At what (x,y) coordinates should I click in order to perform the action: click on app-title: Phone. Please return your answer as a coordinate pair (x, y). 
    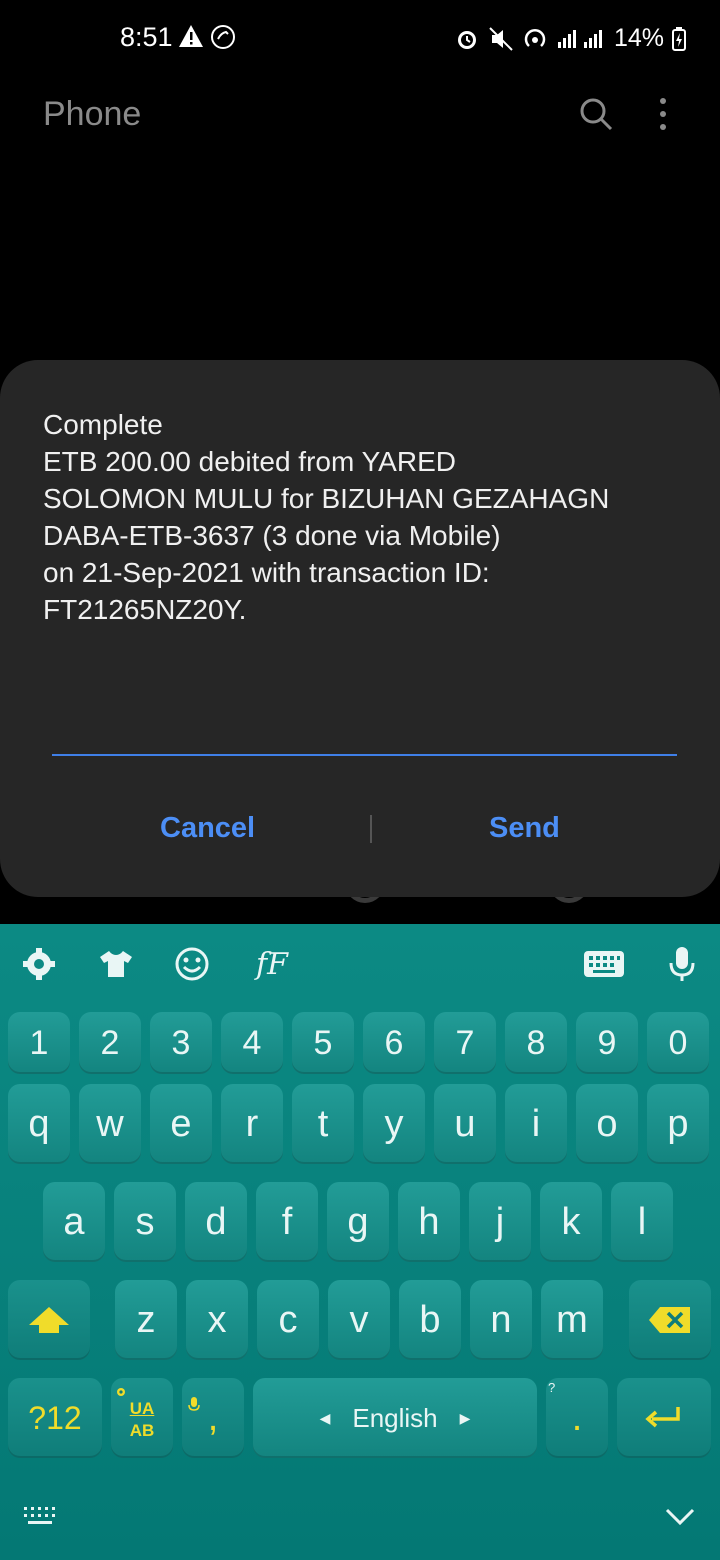
    Looking at the image, I should click on (92, 114).